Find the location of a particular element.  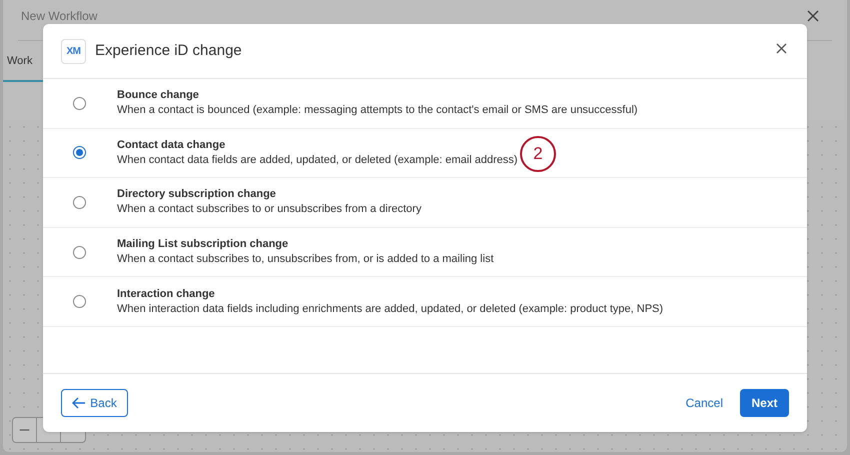

page-title: New Workflow is located at coordinates (59, 16).